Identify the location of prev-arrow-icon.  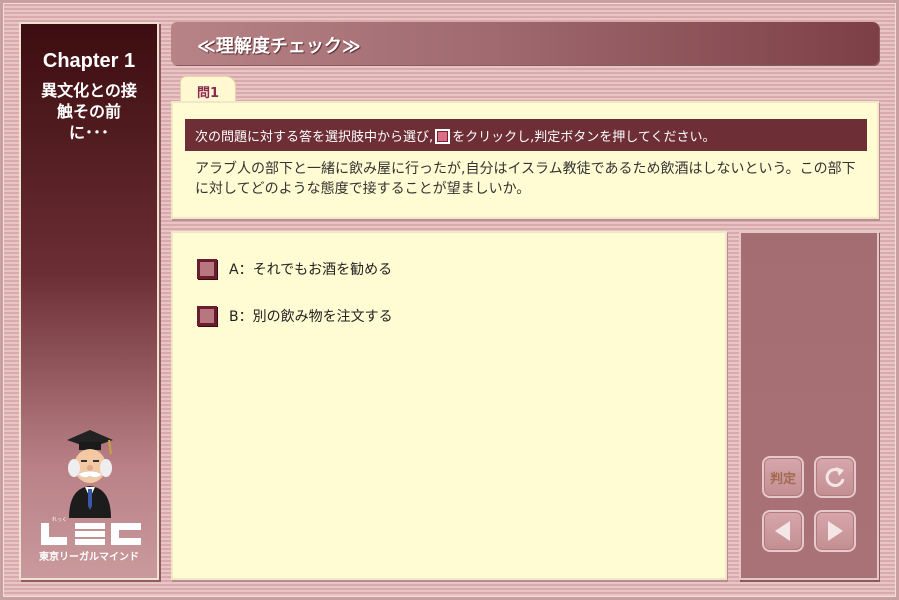
(782, 531).